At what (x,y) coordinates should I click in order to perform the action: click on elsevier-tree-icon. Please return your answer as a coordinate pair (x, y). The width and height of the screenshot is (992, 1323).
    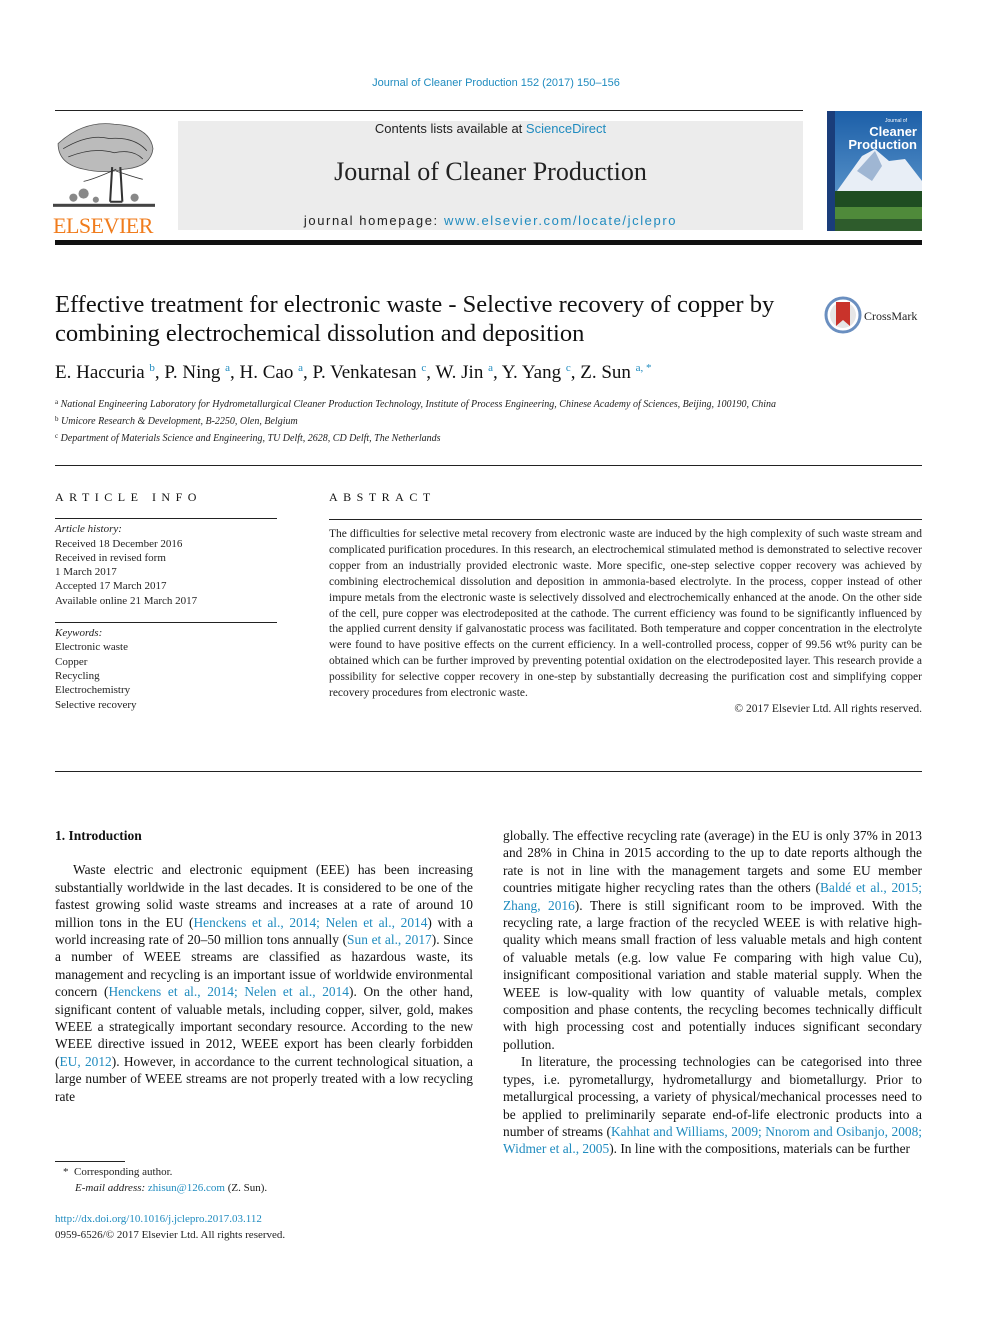
    Looking at the image, I should click on (104, 164).